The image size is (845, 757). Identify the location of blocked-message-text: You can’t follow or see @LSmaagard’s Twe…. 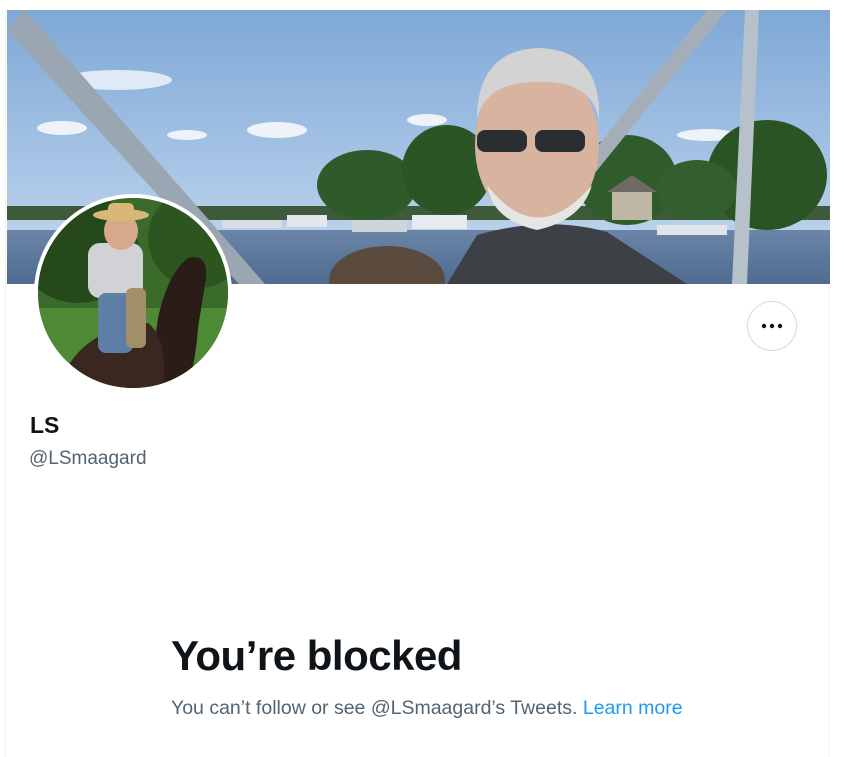
(374, 708).